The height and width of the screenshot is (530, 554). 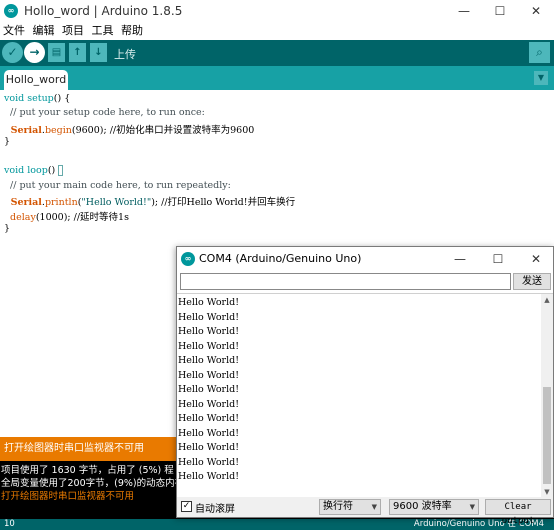 I want to click on open-sketch-button: ↑, so click(x=77, y=52).